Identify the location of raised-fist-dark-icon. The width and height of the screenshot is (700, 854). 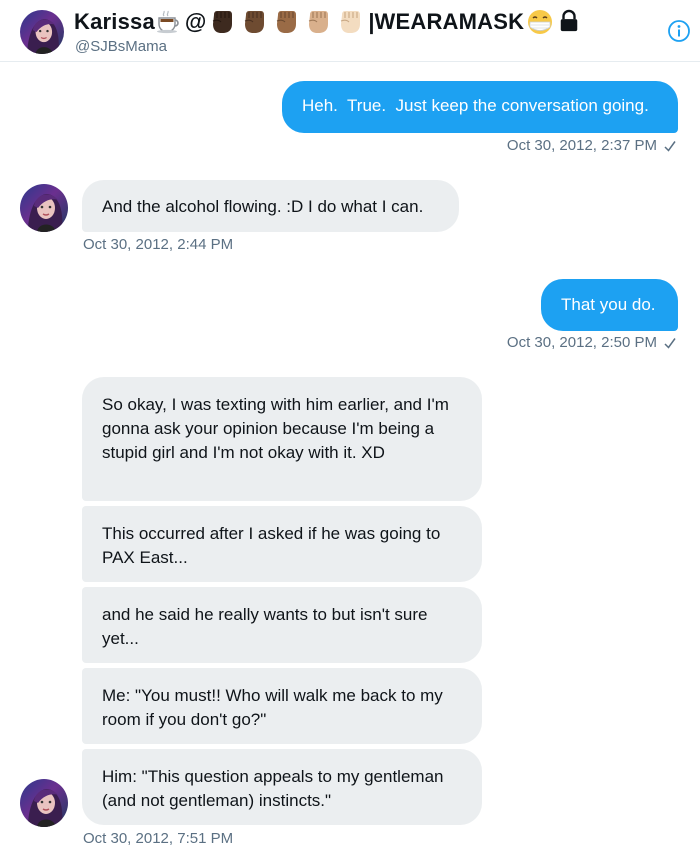
(222, 22).